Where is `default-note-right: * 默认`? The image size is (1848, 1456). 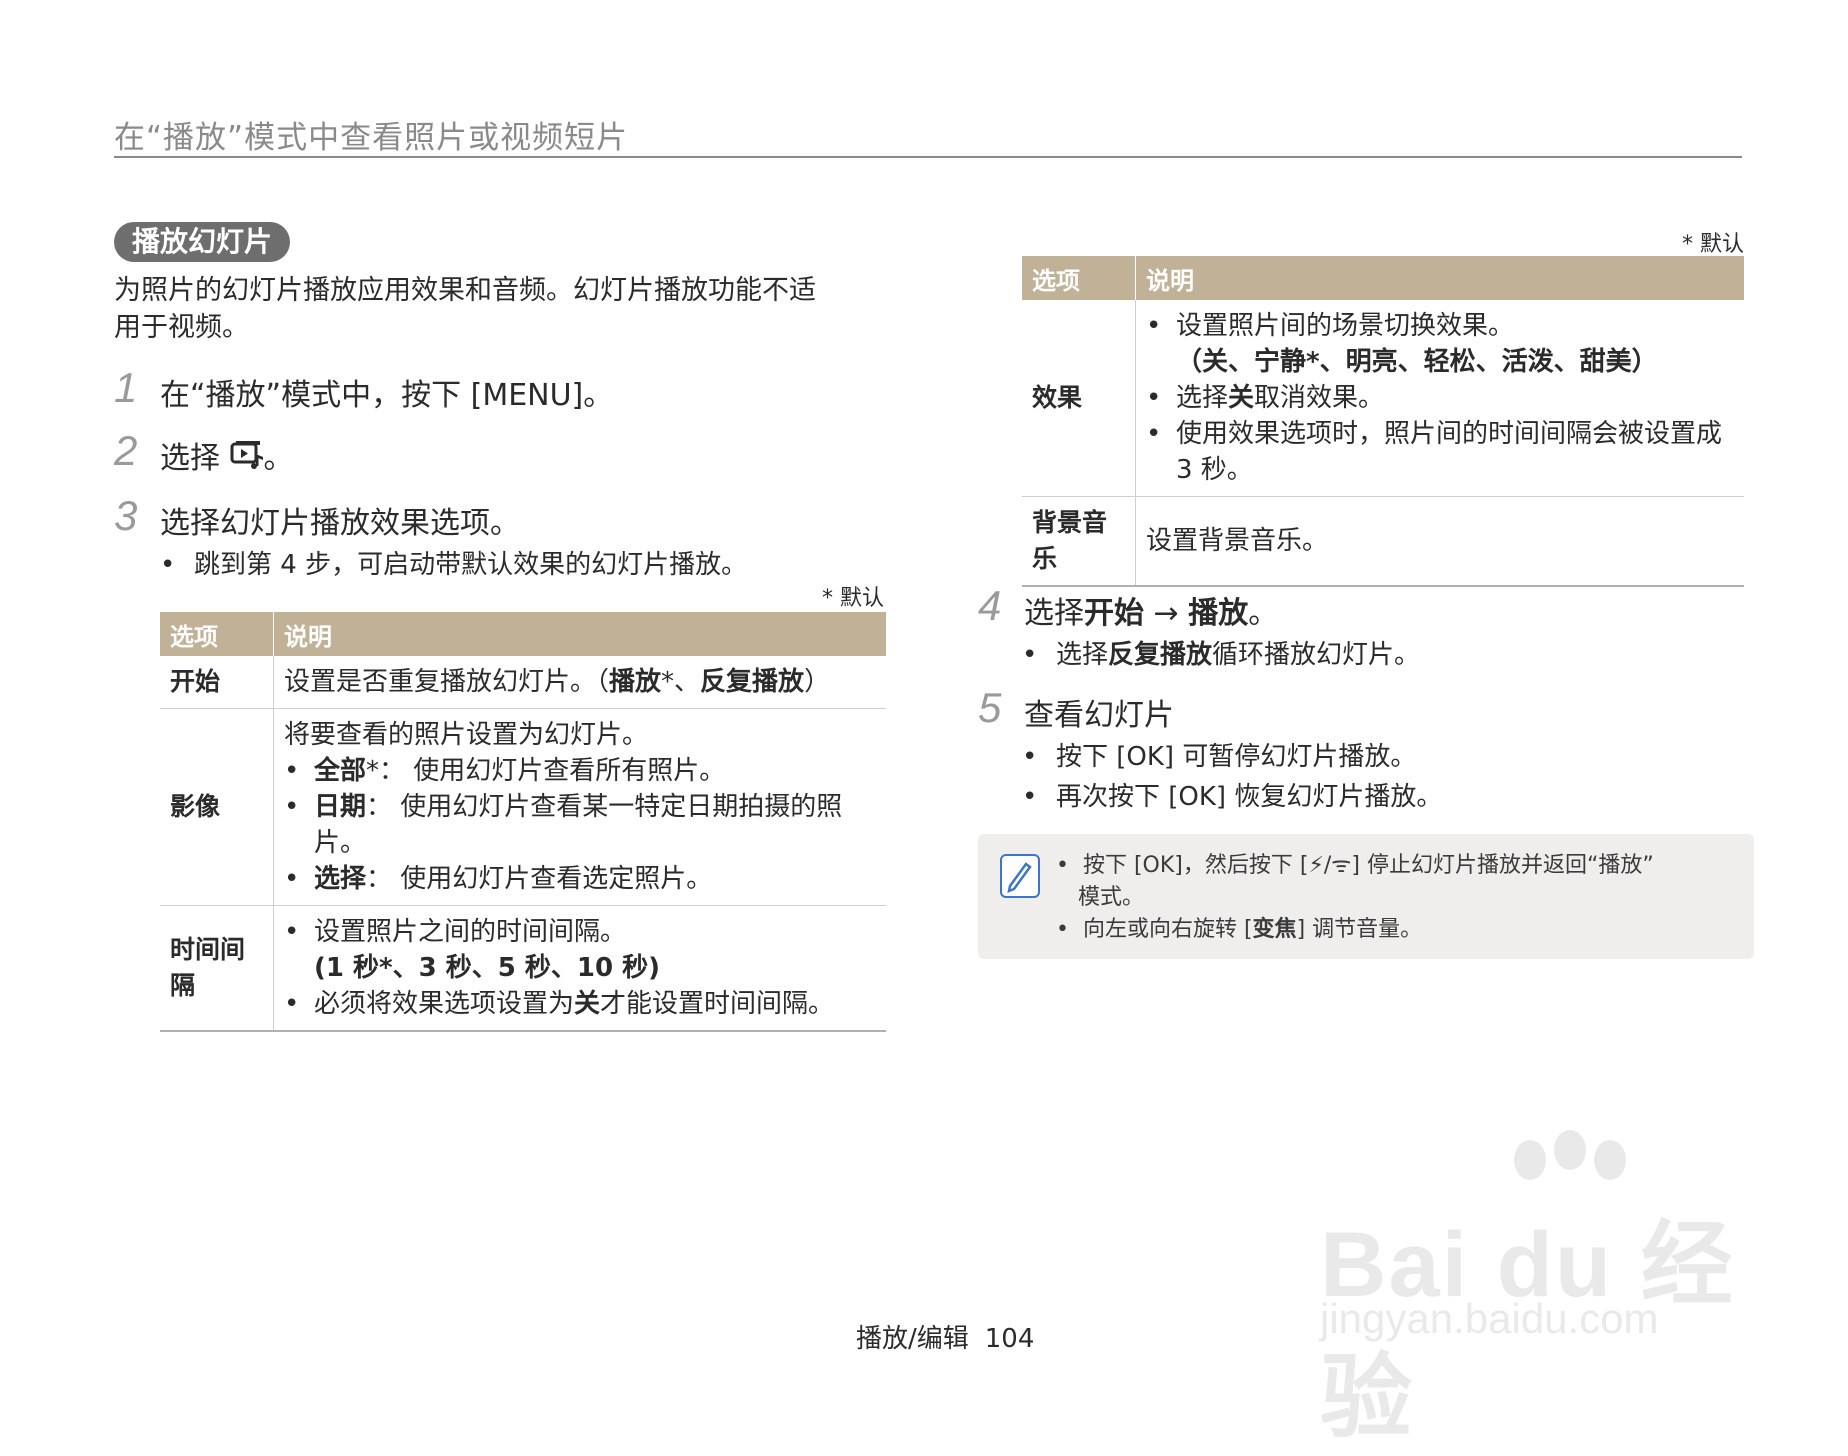
default-note-right: * 默认 is located at coordinates (1713, 244).